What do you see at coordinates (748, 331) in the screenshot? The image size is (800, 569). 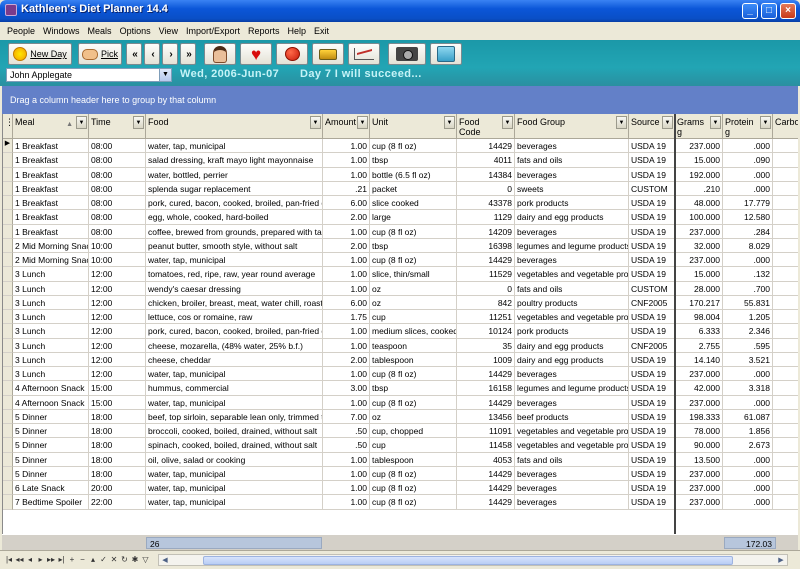 I see `cell-protein: 2.346` at bounding box center [748, 331].